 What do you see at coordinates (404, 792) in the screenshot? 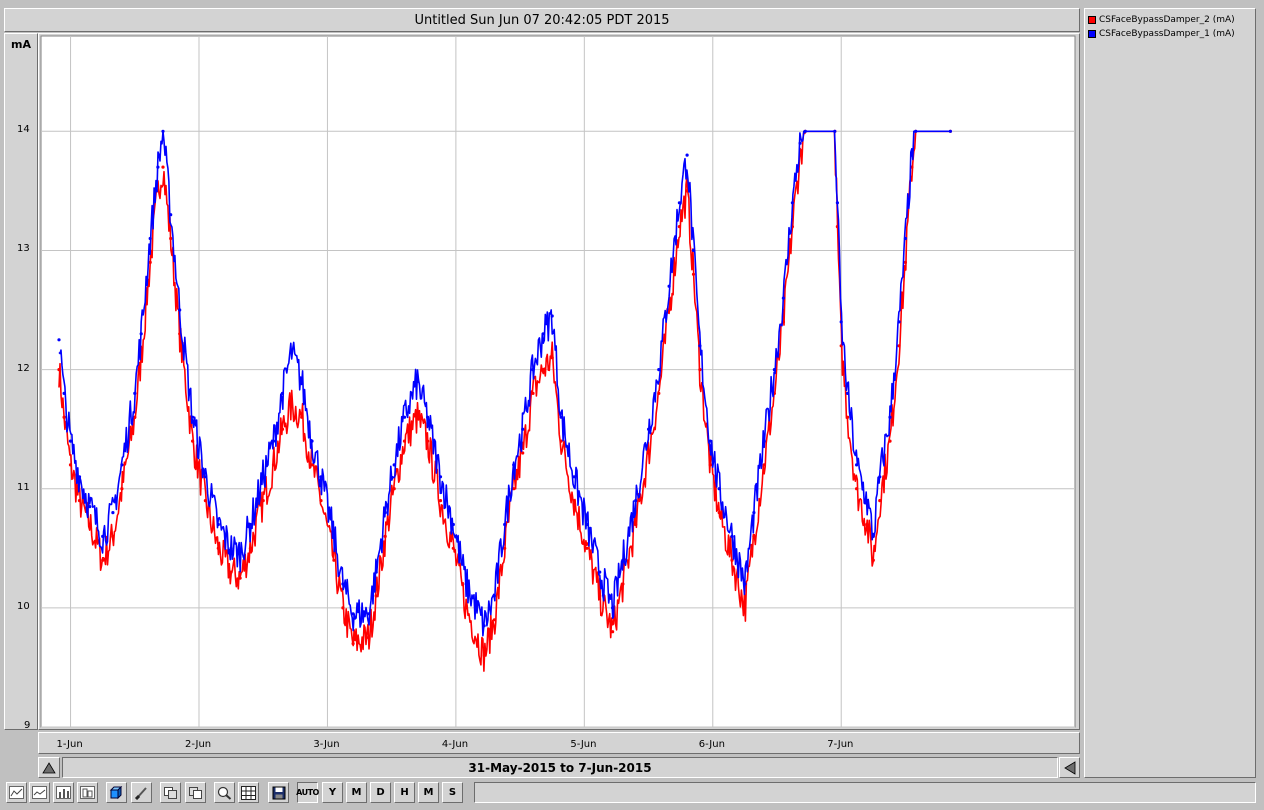
I see `hour-button: H` at bounding box center [404, 792].